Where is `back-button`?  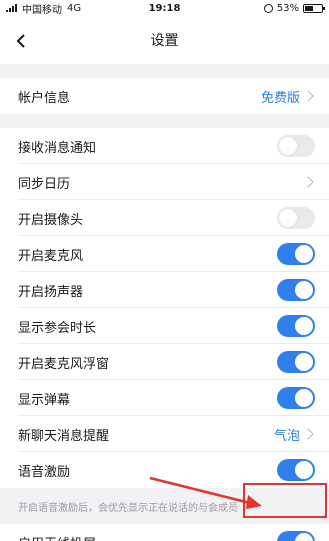
back-button is located at coordinates (21, 41).